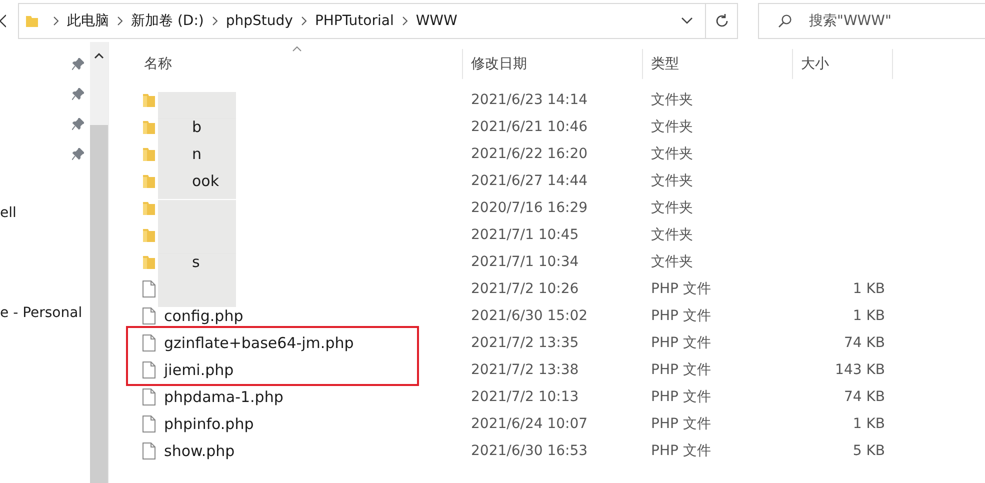  What do you see at coordinates (99, 262) in the screenshot?
I see `scrollbar` at bounding box center [99, 262].